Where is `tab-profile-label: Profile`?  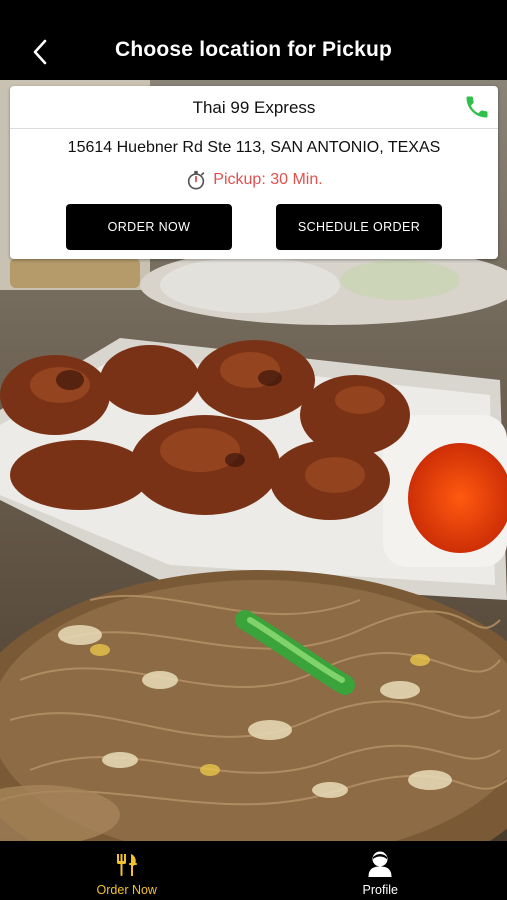
tab-profile-label: Profile is located at coordinates (380, 890).